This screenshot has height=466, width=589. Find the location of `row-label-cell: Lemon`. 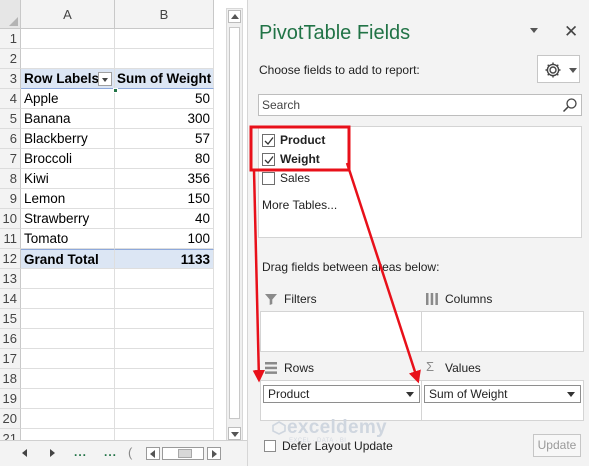

row-label-cell: Lemon is located at coordinates (68, 199).